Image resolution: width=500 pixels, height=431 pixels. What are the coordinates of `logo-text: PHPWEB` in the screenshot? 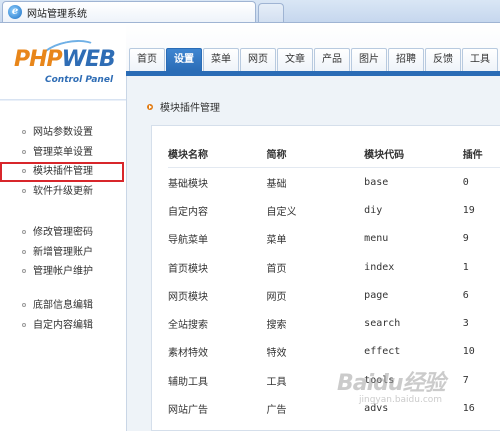 It's located at (65, 59).